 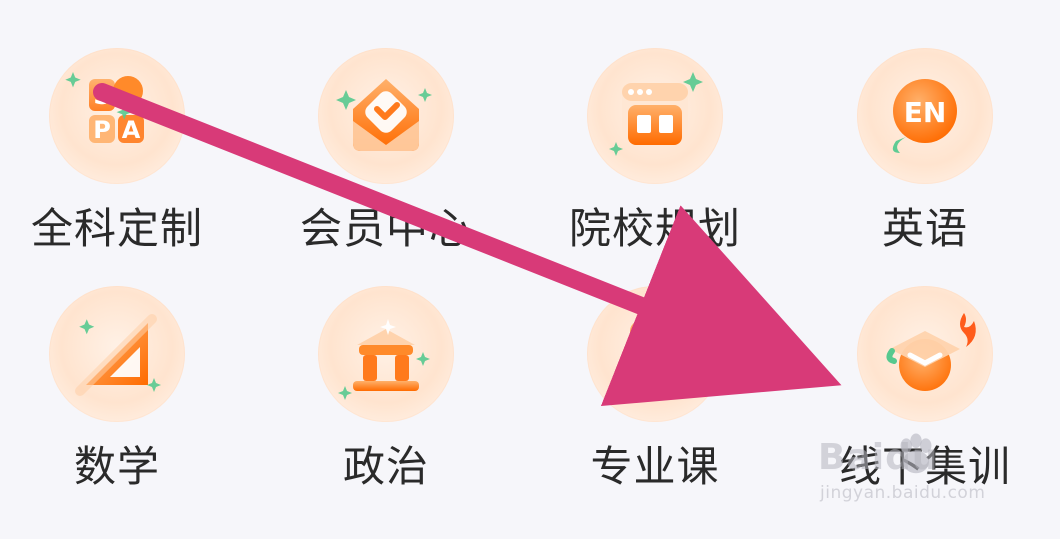 I want to click on grid-item-zhuanyeke: 专业课, so click(x=655, y=396).